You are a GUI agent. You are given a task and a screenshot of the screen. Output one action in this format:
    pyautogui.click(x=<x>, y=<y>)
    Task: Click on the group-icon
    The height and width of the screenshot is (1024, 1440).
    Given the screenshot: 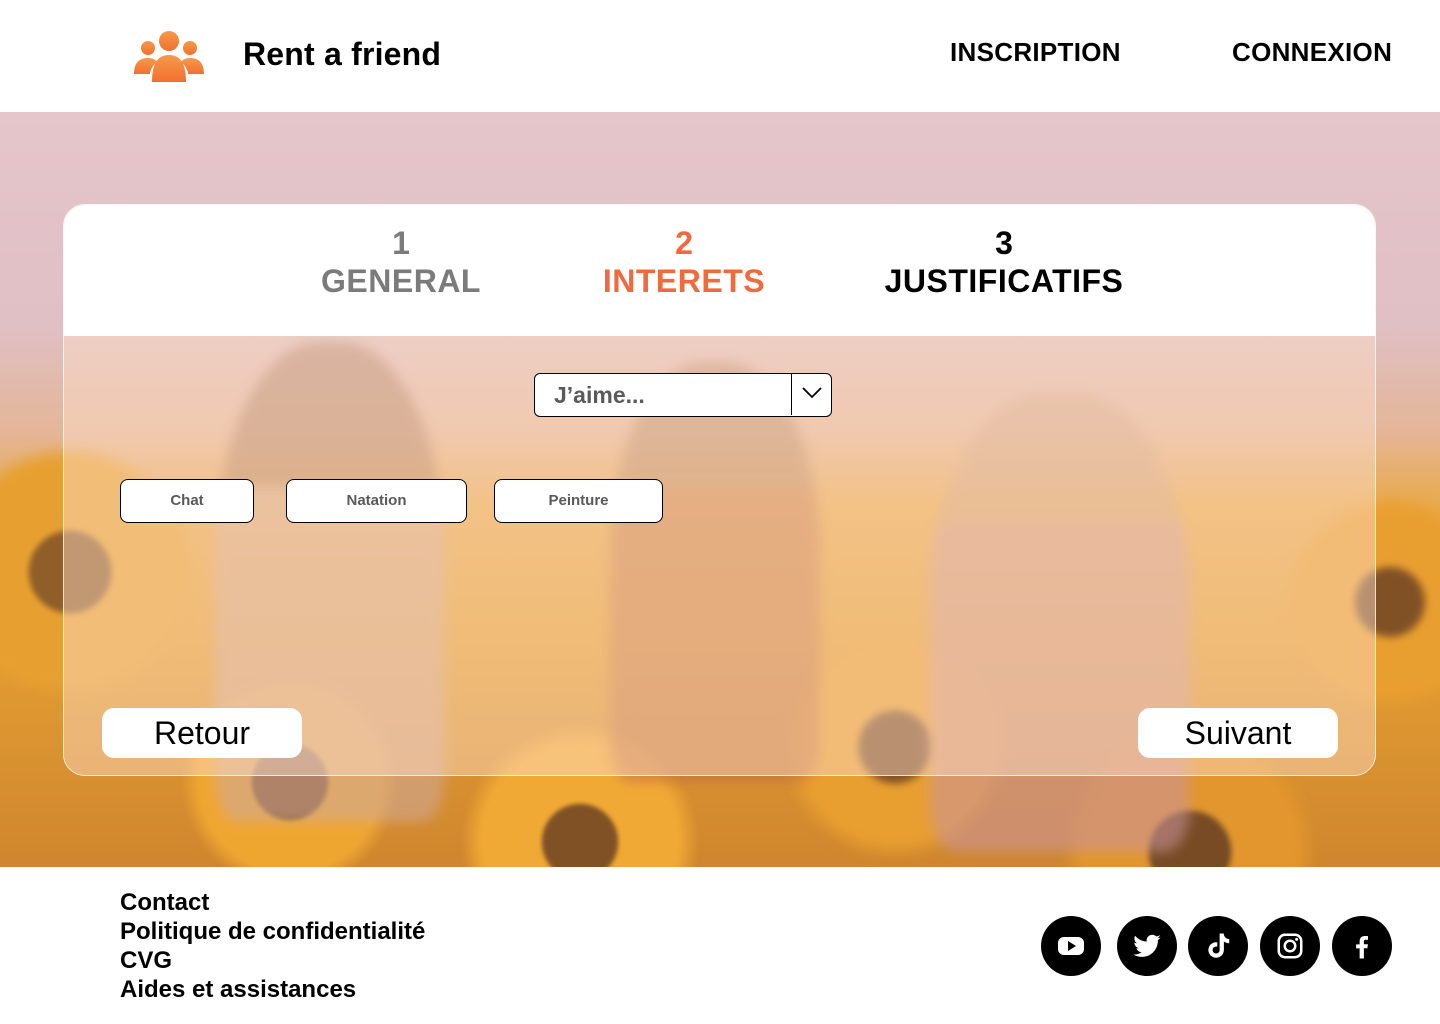 What is the action you would take?
    pyautogui.click(x=169, y=56)
    